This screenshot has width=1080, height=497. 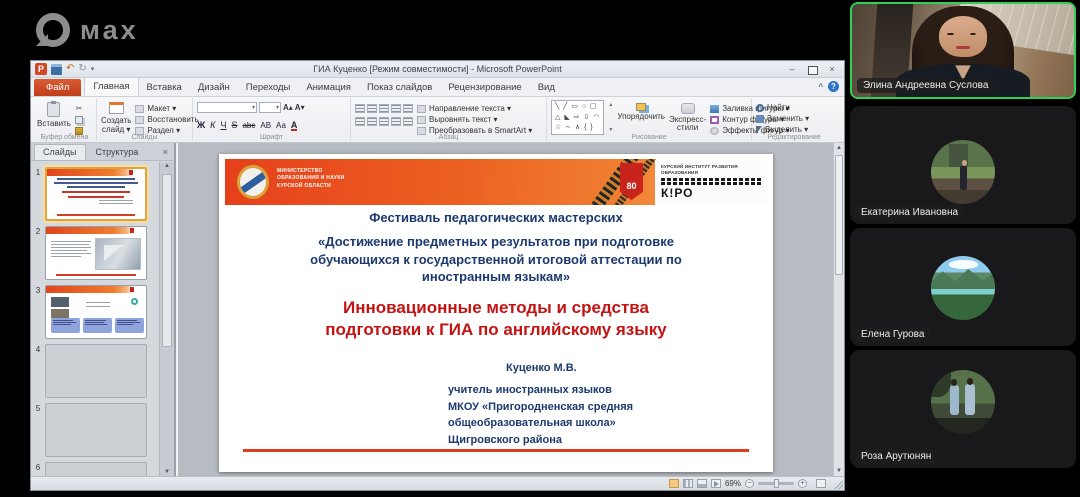 I want to click on shape-fill-icon, so click(x=715, y=108).